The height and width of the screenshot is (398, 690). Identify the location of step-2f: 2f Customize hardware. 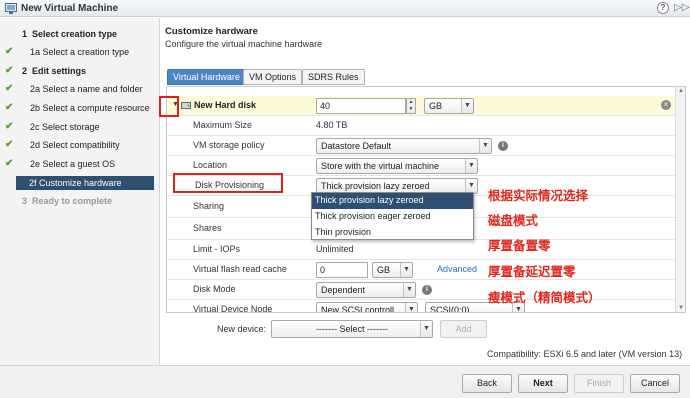
(85, 183).